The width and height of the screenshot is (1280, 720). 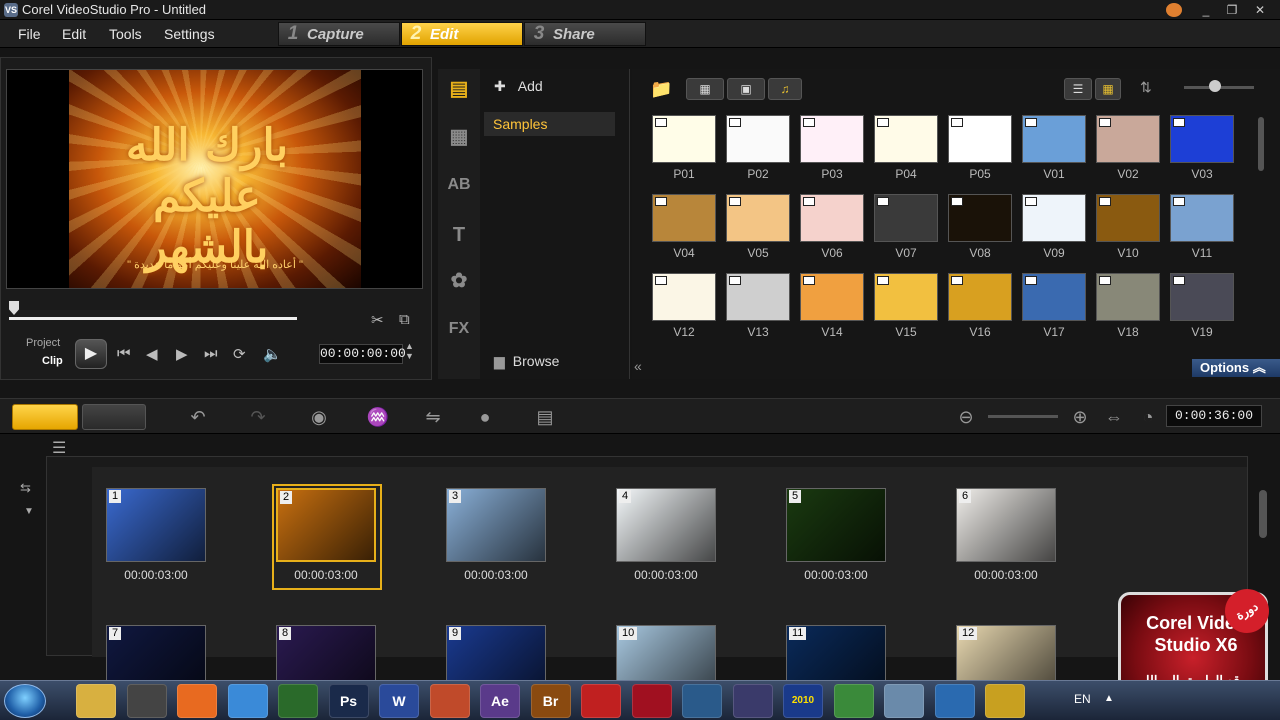 I want to click on library-thumb-v03, so click(x=1202, y=139).